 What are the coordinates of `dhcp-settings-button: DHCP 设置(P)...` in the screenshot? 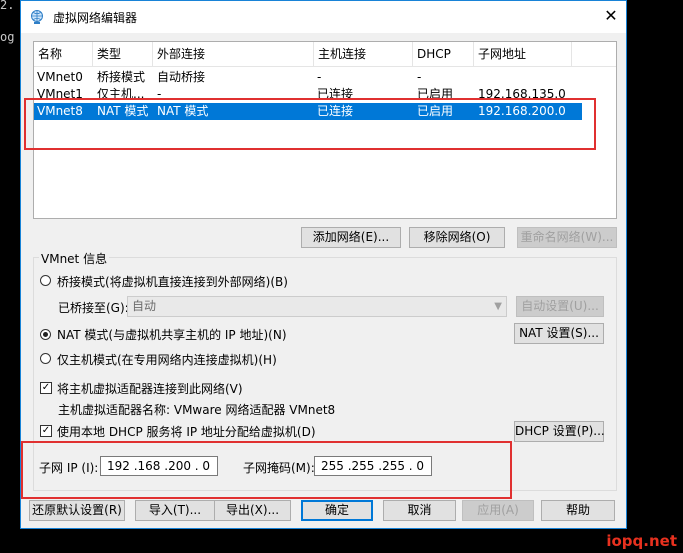 It's located at (559, 431).